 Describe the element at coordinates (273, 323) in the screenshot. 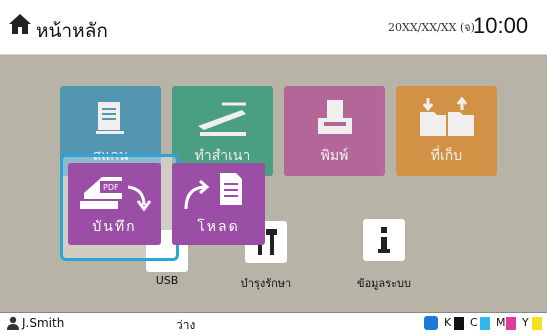

I see `status-bar: J.Smith ว่าง K C M Y` at that location.